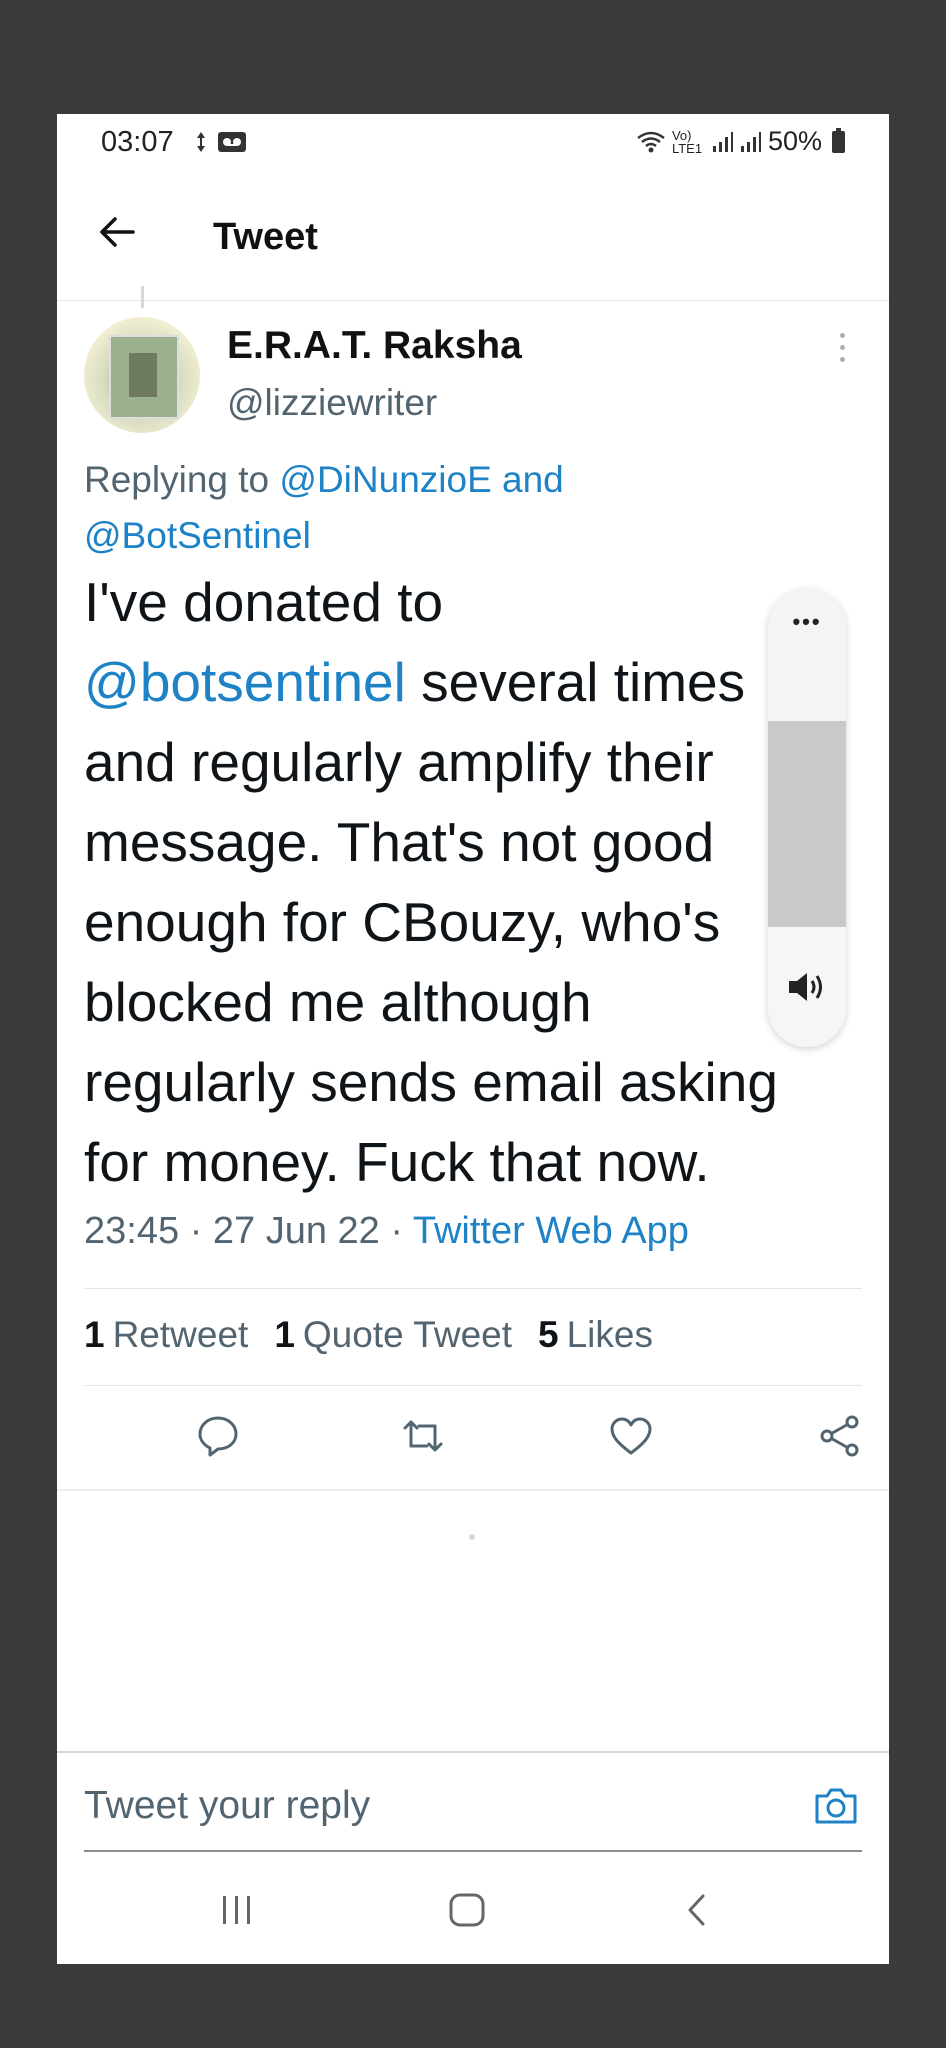  Describe the element at coordinates (444, 508) in the screenshot. I see `replying-to: Replying to @DiNunzioE and @BotSentinel` at that location.